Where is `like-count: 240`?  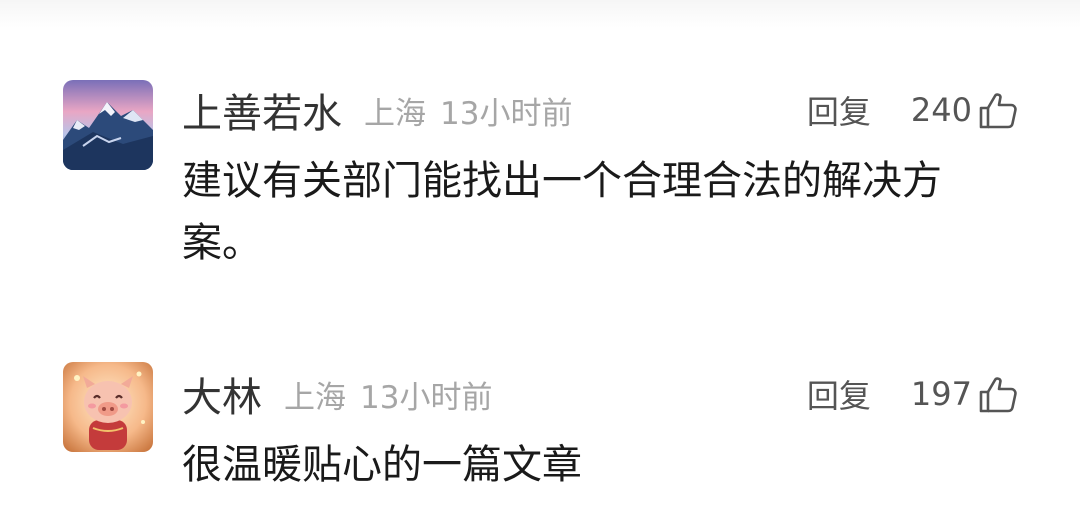 like-count: 240 is located at coordinates (941, 110).